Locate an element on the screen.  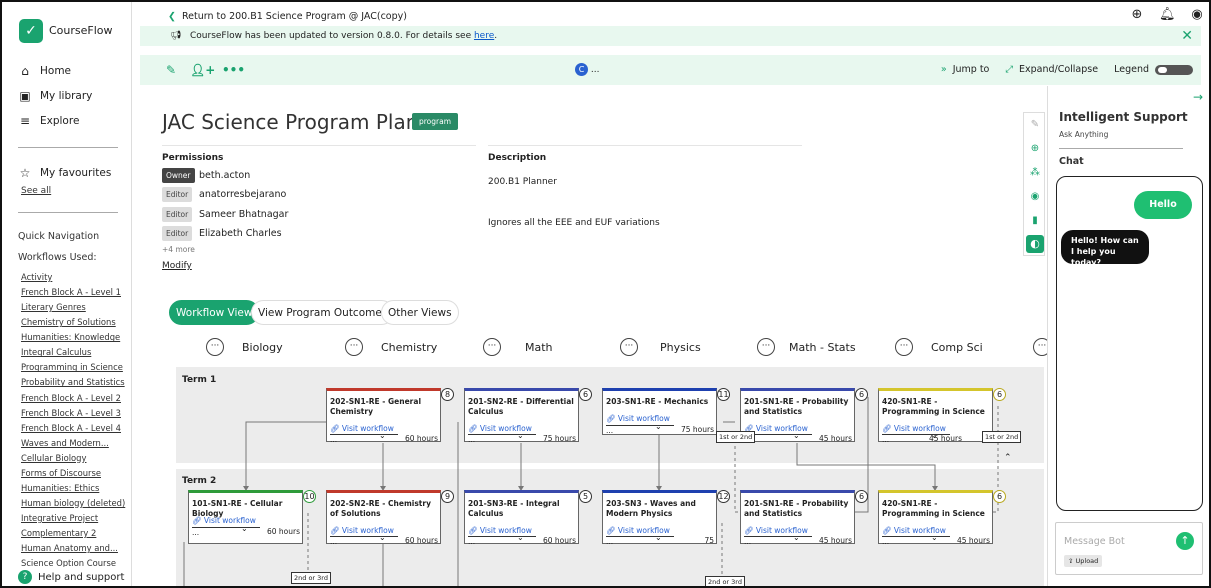
document-icon: ▮ is located at coordinates (1035, 221).